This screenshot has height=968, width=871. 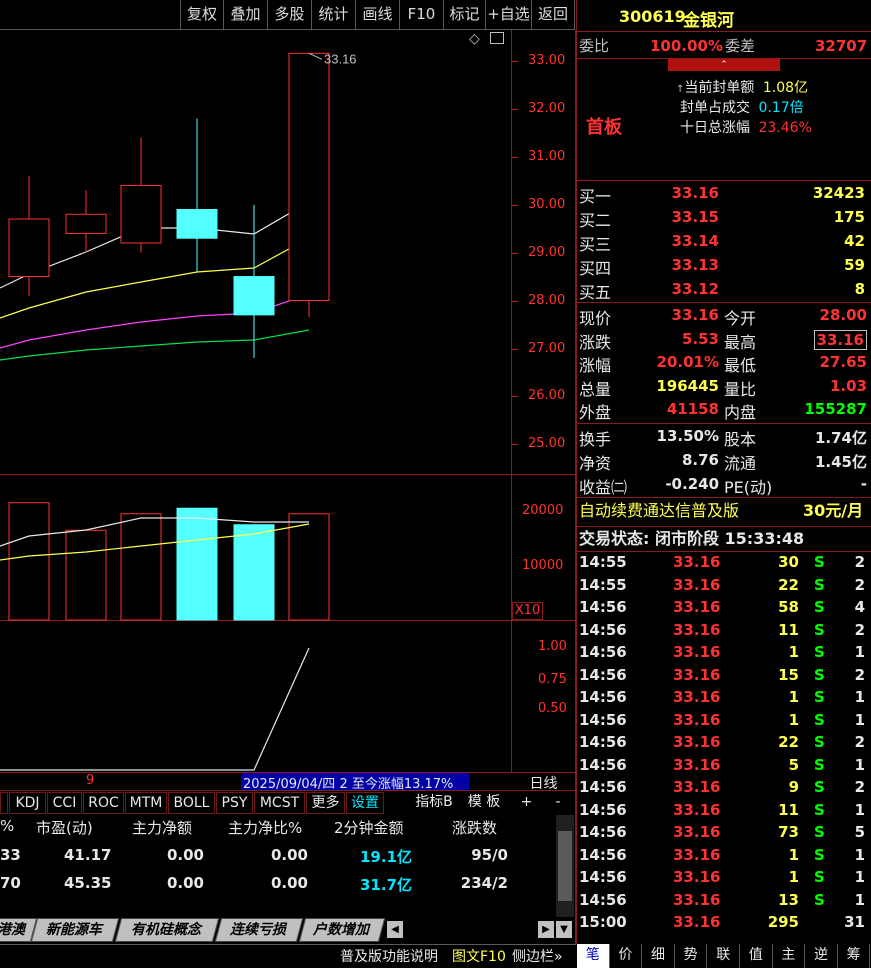 I want to click on quote-label: 最高, so click(x=740, y=342).